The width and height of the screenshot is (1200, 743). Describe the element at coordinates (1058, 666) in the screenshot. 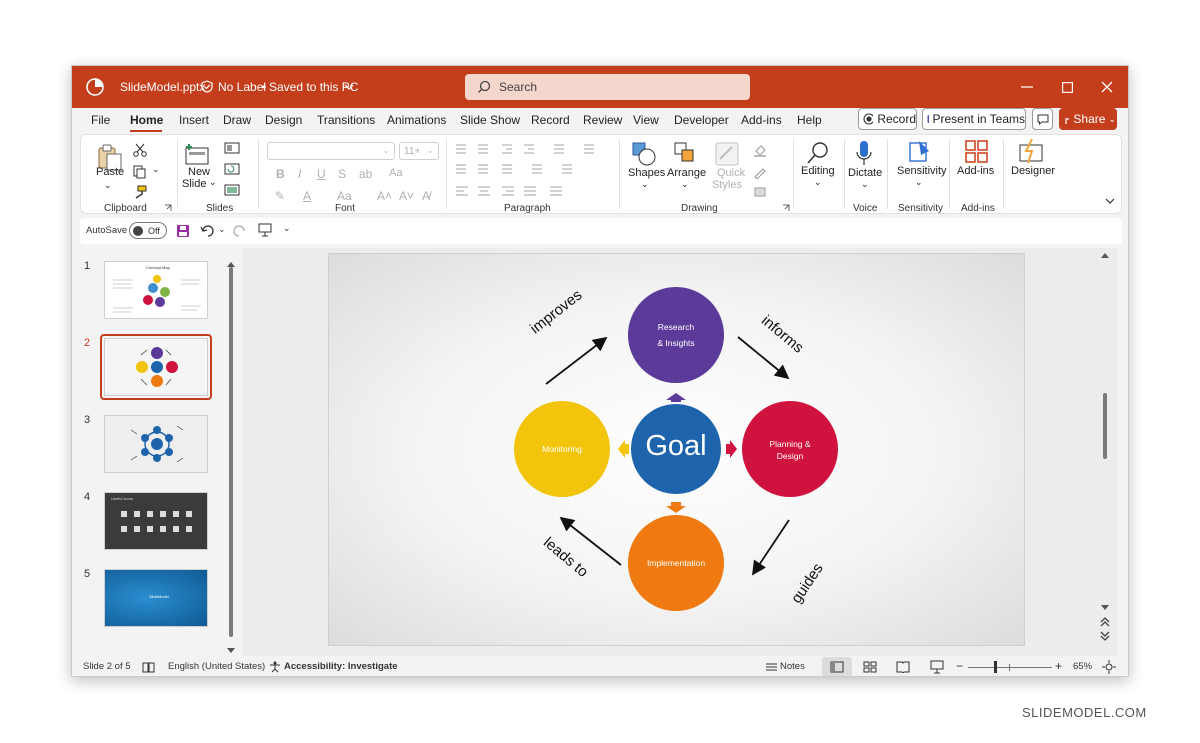

I see `zoom-in-button: +` at that location.